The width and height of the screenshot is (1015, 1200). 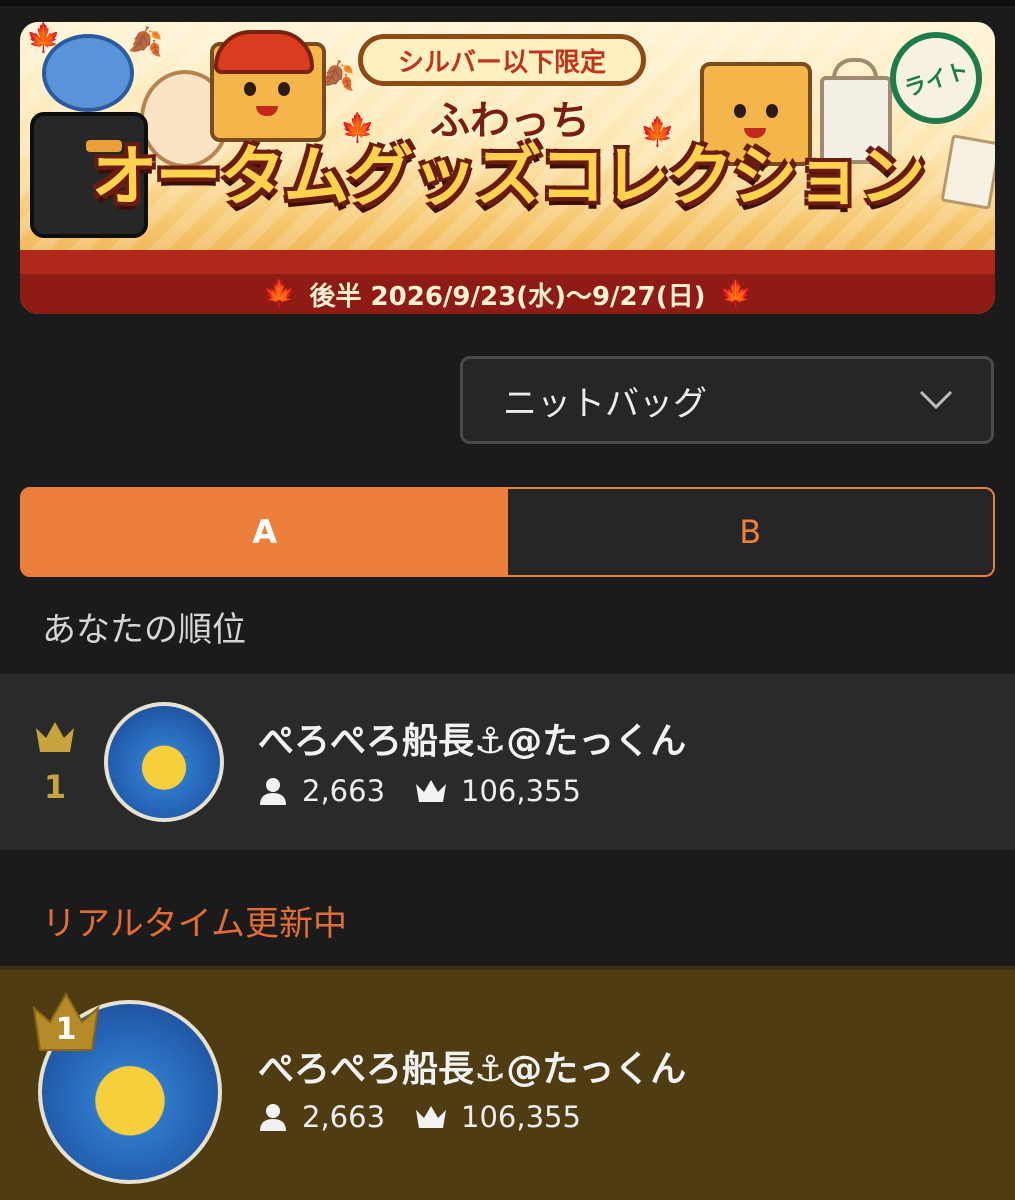 I want to click on item-select-value: ニットバッグ, so click(x=605, y=403).